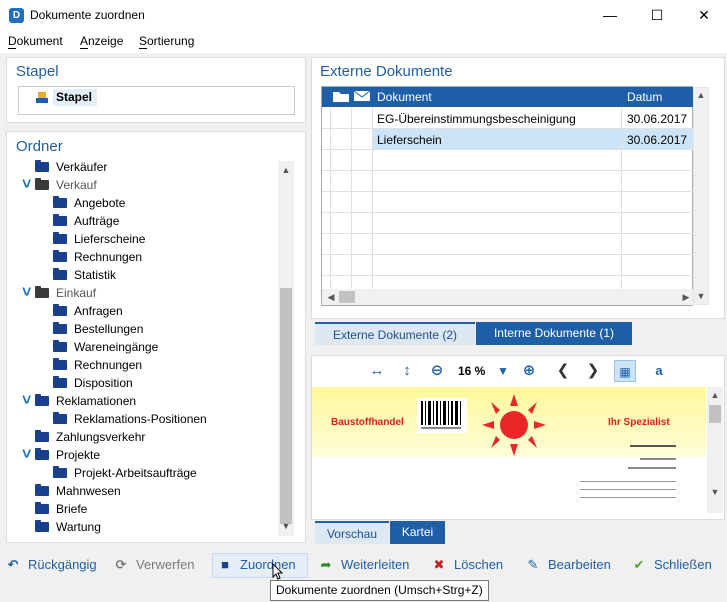 The image size is (727, 602). Describe the element at coordinates (701, 296) in the screenshot. I see `grid-scroll-down: ▼` at that location.